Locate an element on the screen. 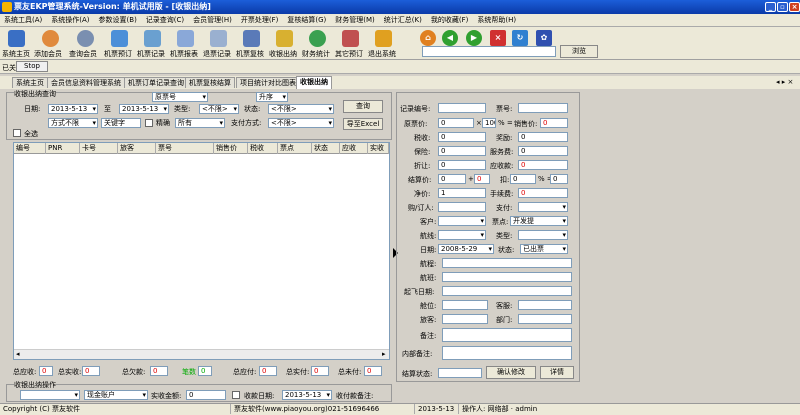 This screenshot has height=415, width=800. other-booking-button: 其它预订 is located at coordinates (350, 43).